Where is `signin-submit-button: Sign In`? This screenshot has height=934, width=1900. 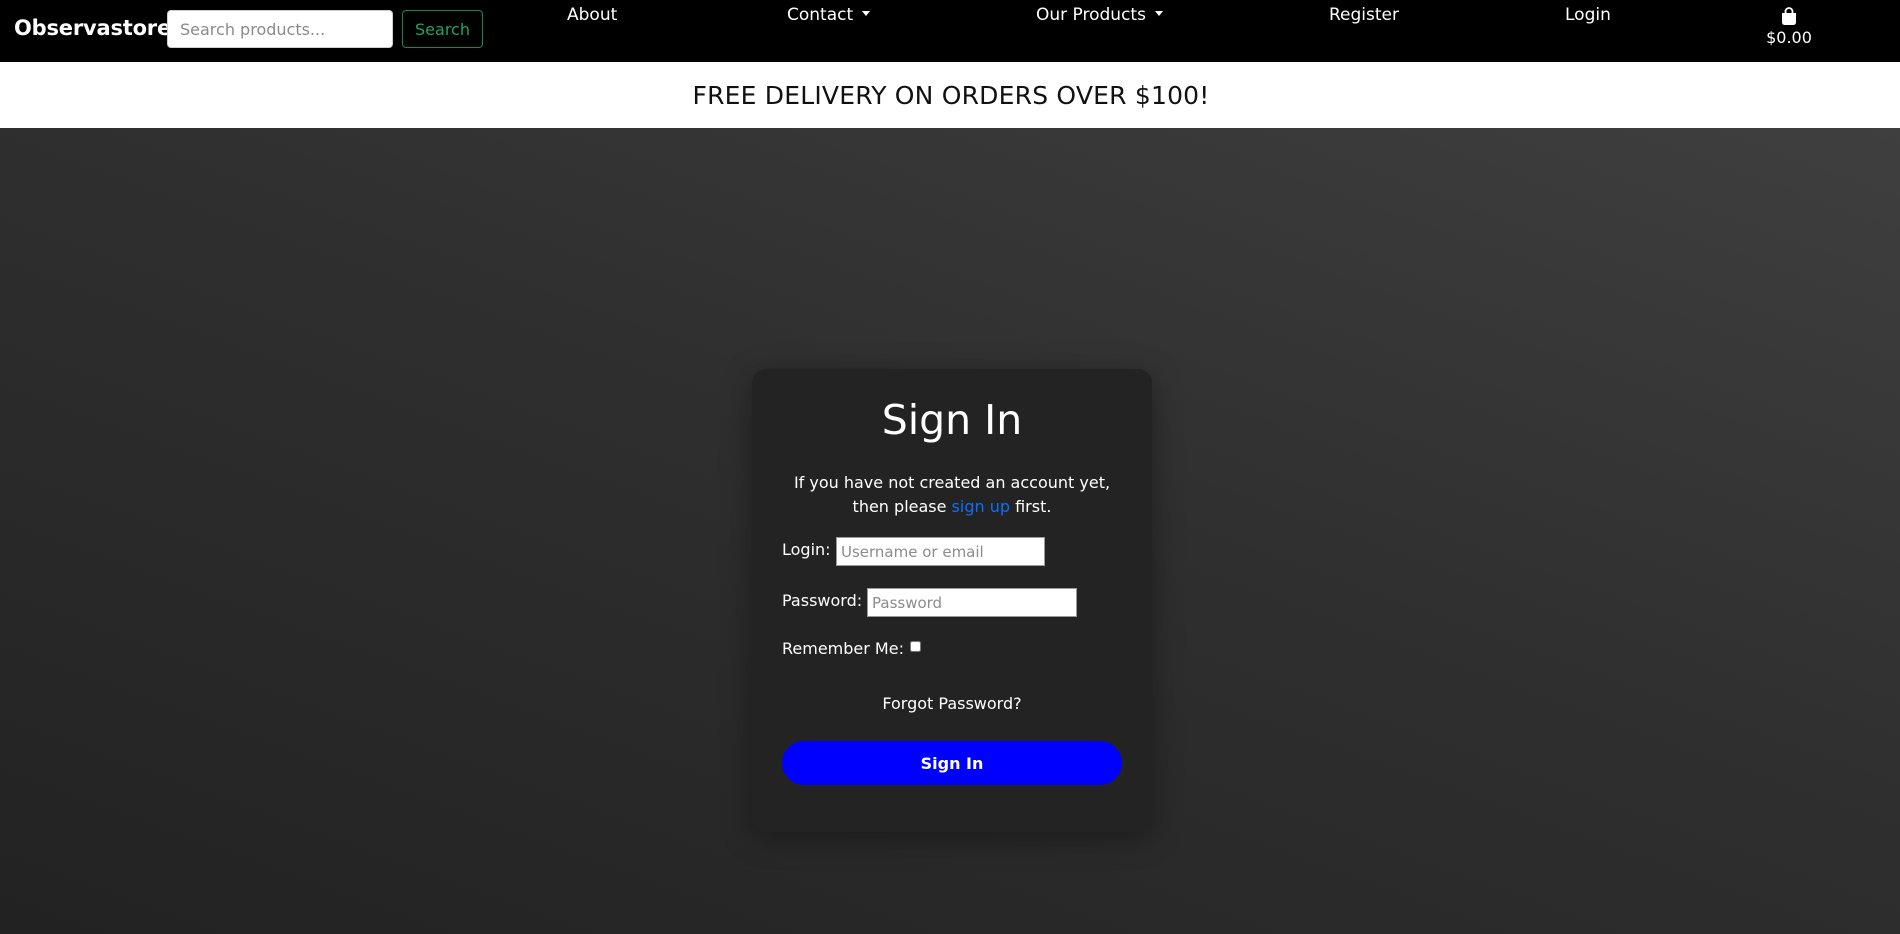 signin-submit-button: Sign In is located at coordinates (952, 763).